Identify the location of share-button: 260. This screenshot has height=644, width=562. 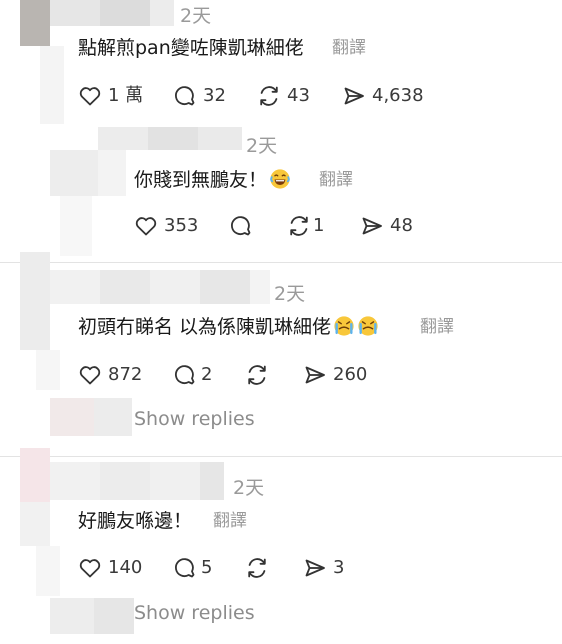
(335, 375).